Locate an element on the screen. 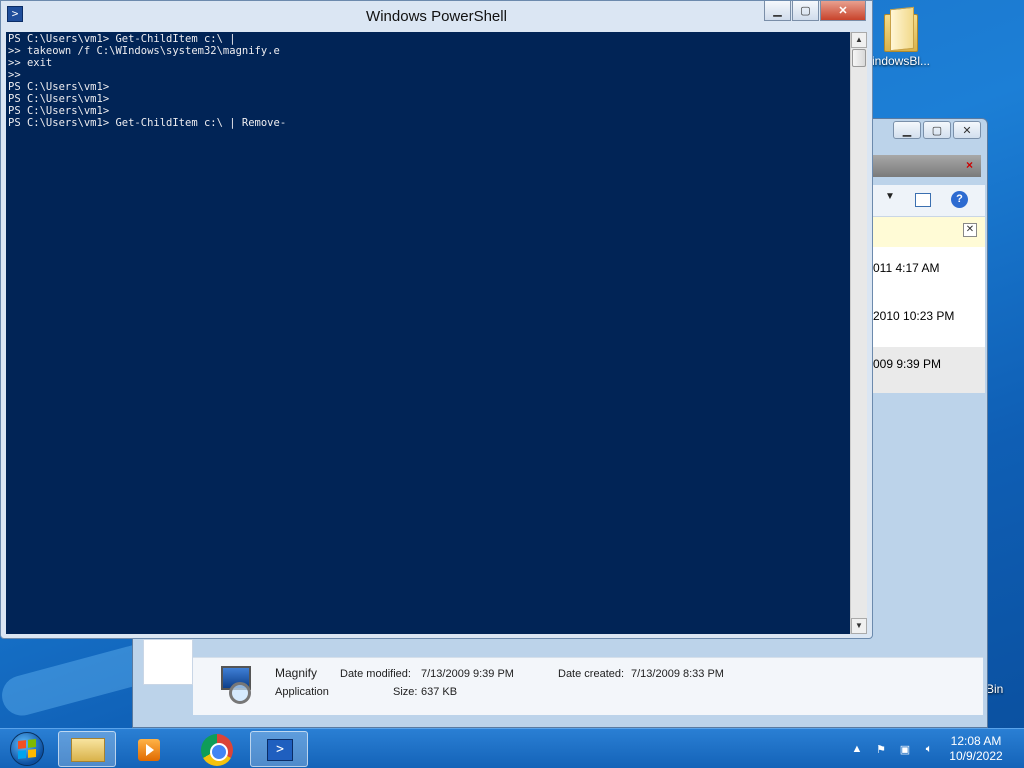 The image size is (1024, 768). taskbar-clock: 12:08 AM 10/9/2022 is located at coordinates (976, 749).